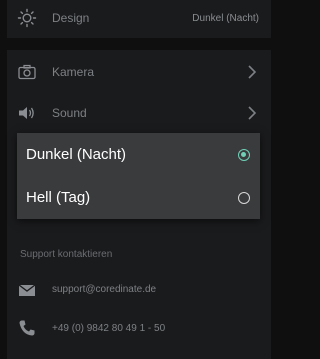 The width and height of the screenshot is (320, 359). What do you see at coordinates (244, 197) in the screenshot?
I see `radio-unselected-icon` at bounding box center [244, 197].